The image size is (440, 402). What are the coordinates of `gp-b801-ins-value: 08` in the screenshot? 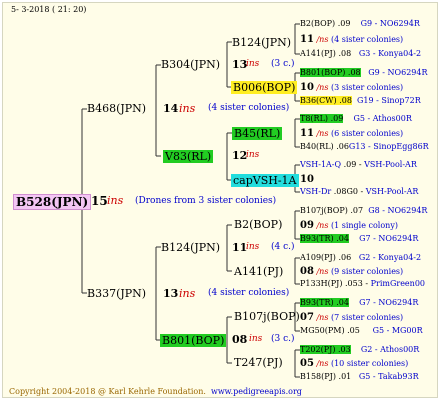 It's located at (240, 339).